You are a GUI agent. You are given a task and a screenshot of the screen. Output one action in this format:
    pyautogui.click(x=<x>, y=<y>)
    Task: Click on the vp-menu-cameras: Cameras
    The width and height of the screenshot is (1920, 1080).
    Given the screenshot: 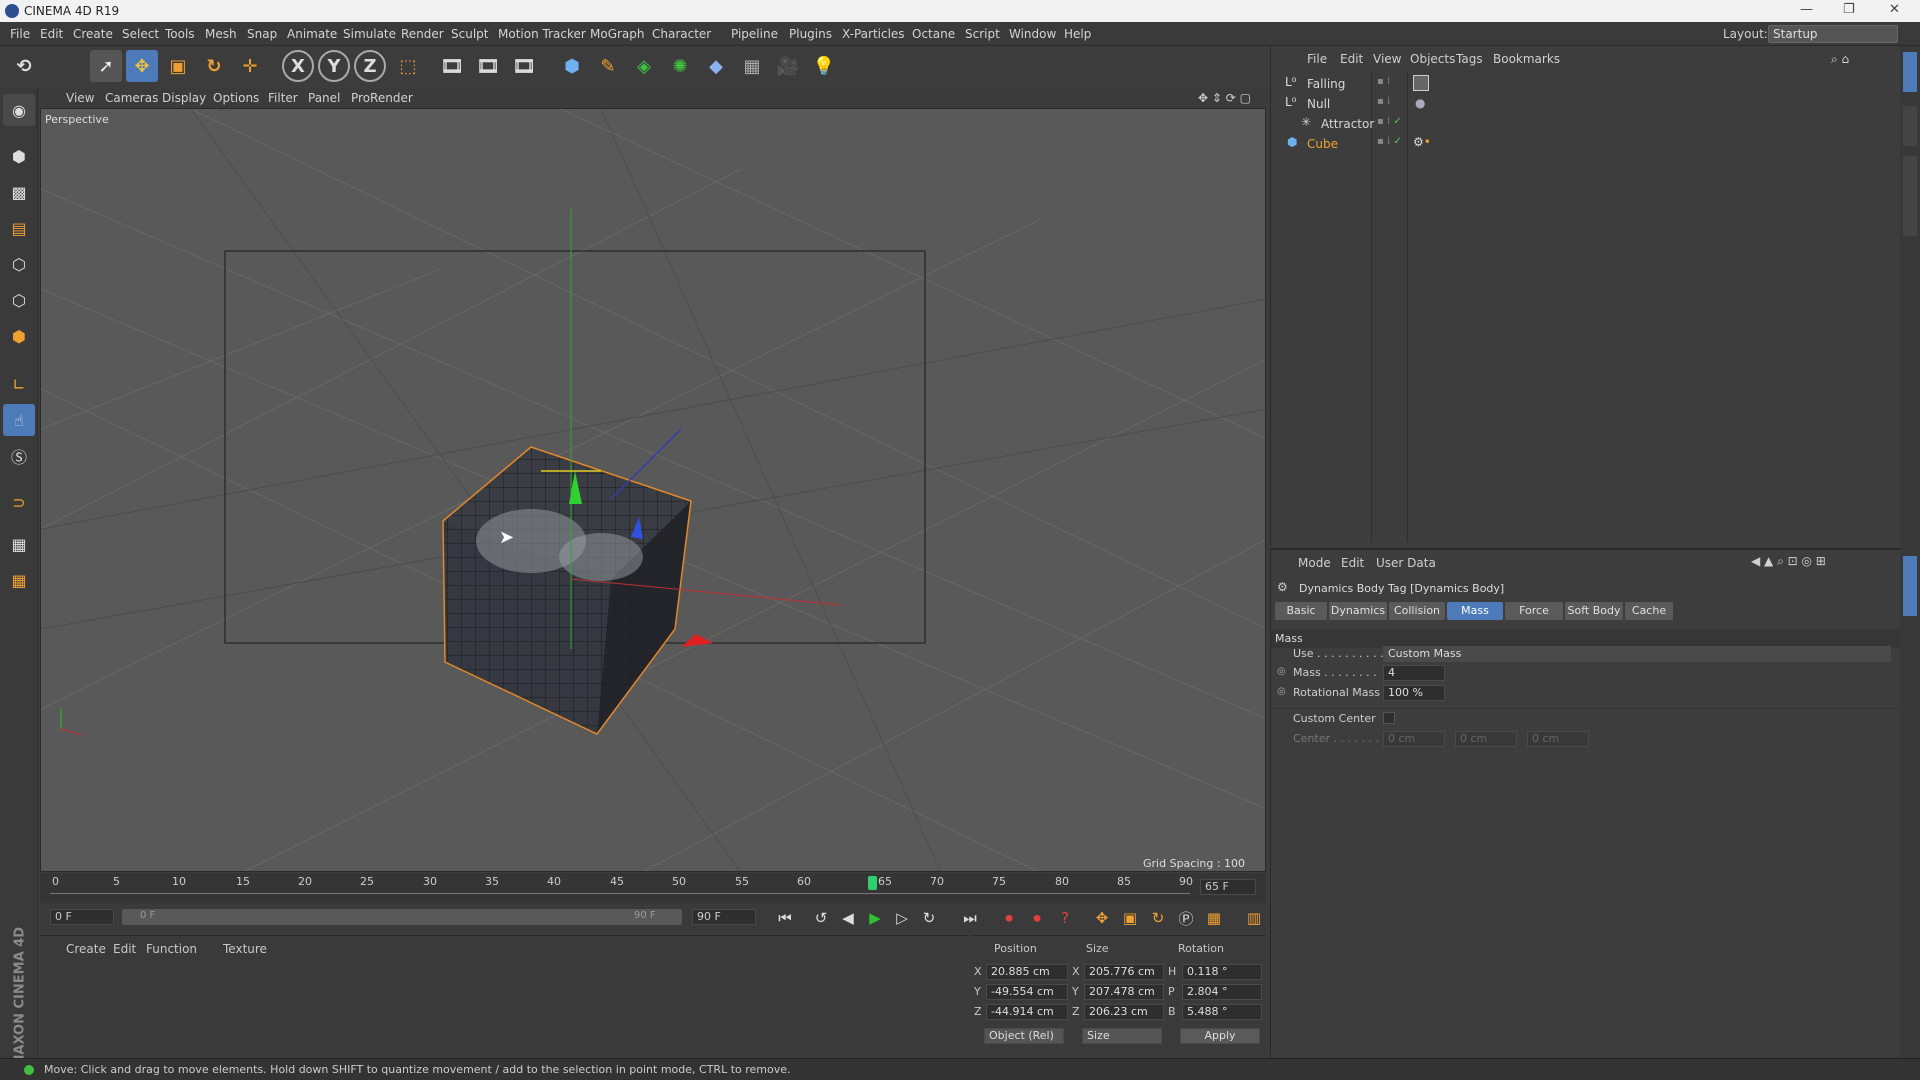 What is the action you would take?
    pyautogui.click(x=131, y=98)
    